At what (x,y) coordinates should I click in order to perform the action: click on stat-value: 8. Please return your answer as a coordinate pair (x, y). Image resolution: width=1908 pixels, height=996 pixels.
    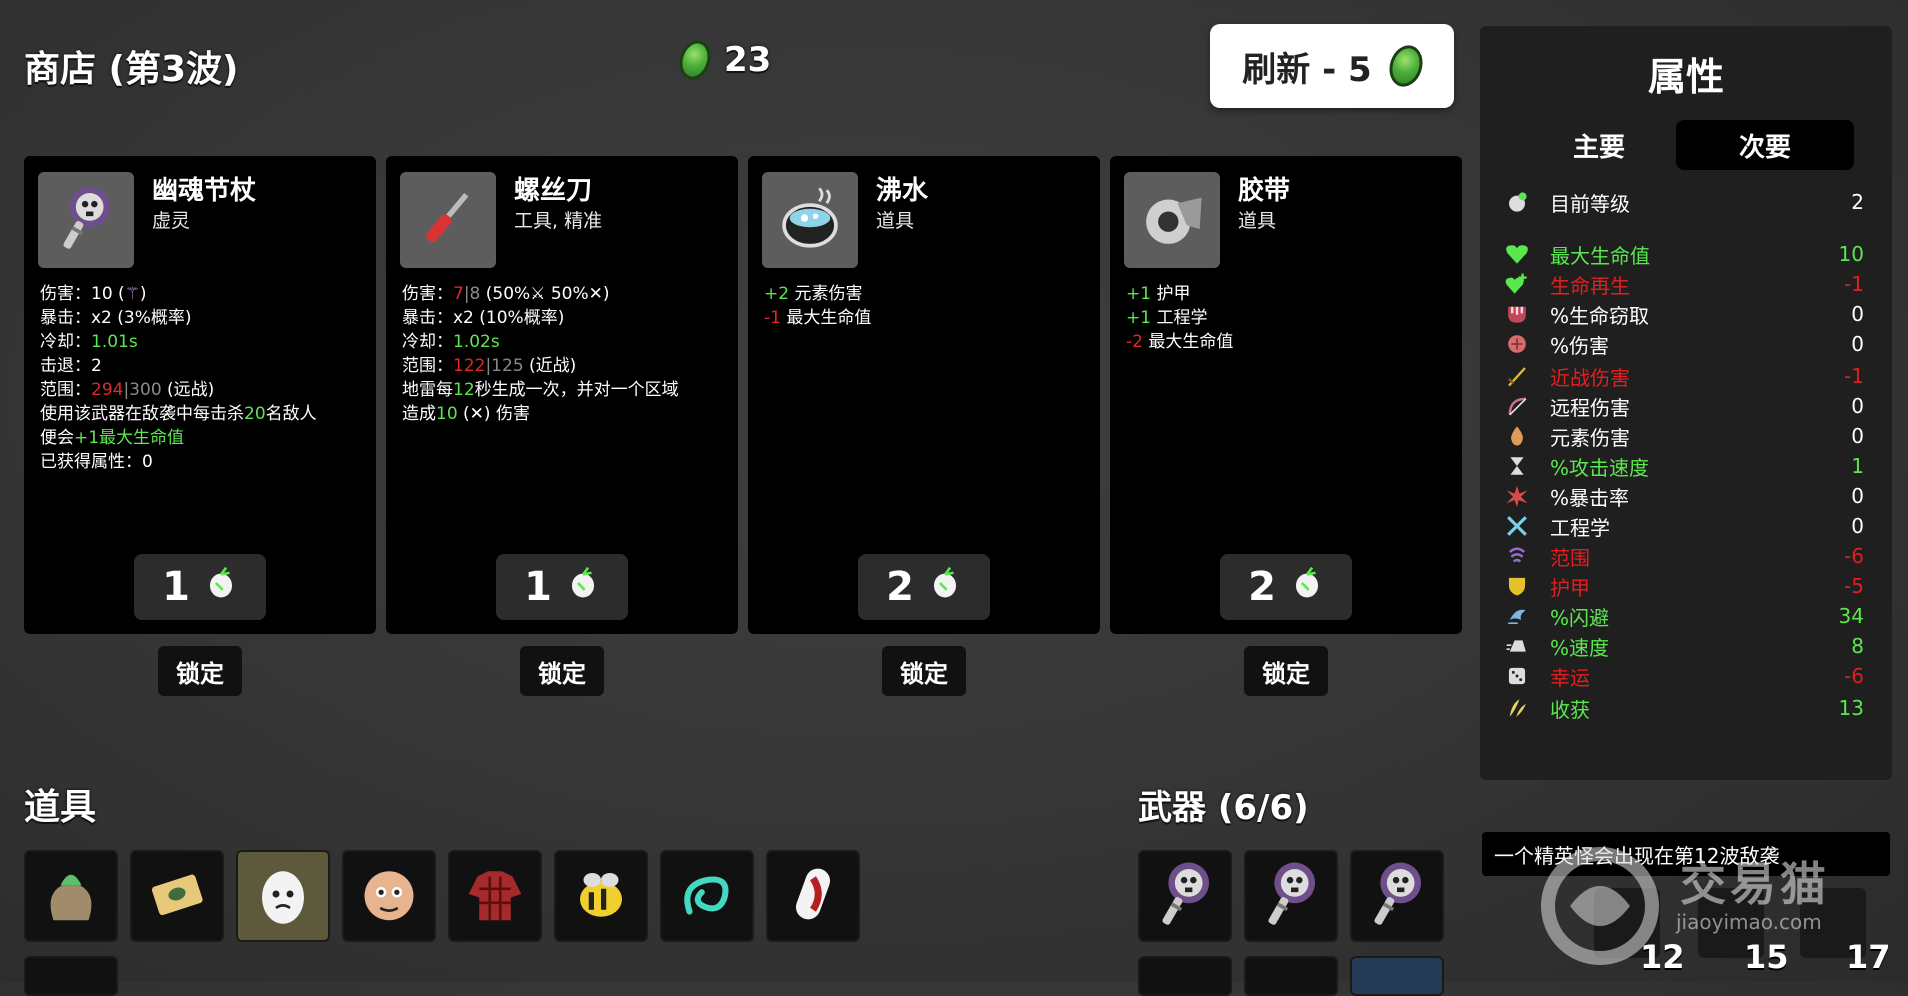
    Looking at the image, I should click on (1857, 646).